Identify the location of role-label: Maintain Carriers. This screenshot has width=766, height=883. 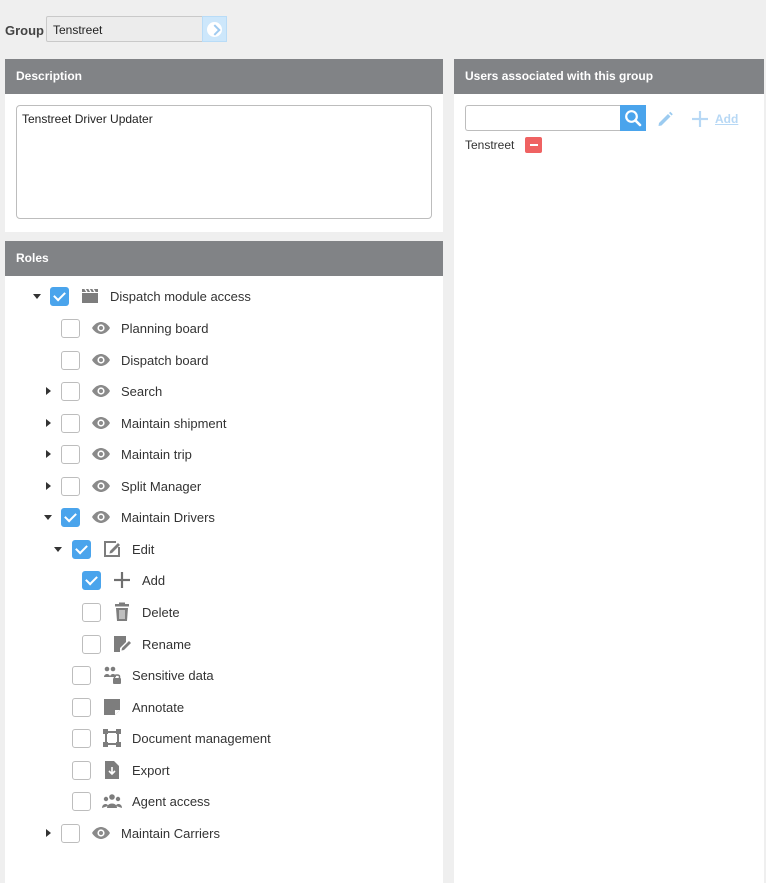
(170, 833).